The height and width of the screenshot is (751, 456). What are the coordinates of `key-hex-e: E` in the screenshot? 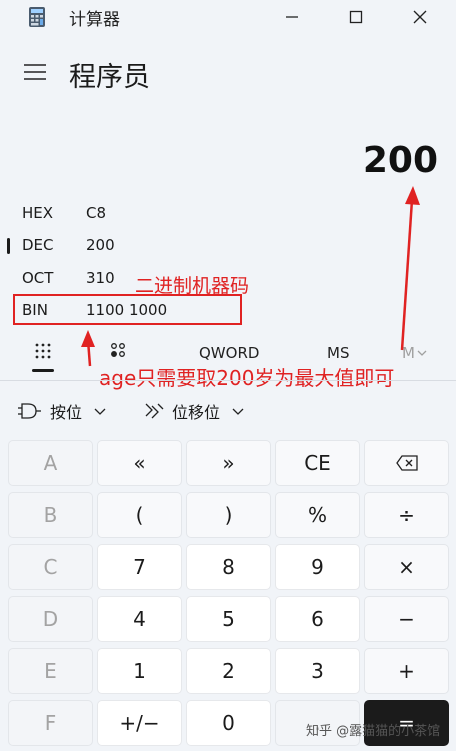 It's located at (50, 671).